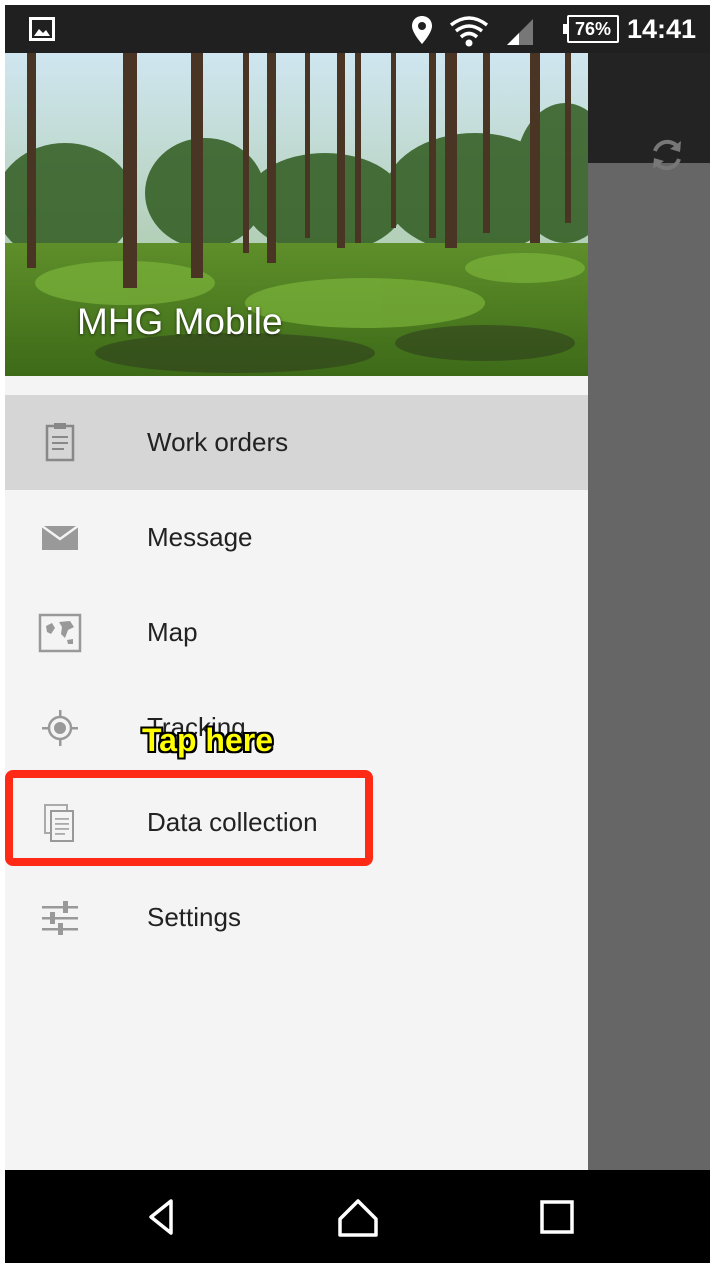  Describe the element at coordinates (60, 537) in the screenshot. I see `mail-icon` at that location.